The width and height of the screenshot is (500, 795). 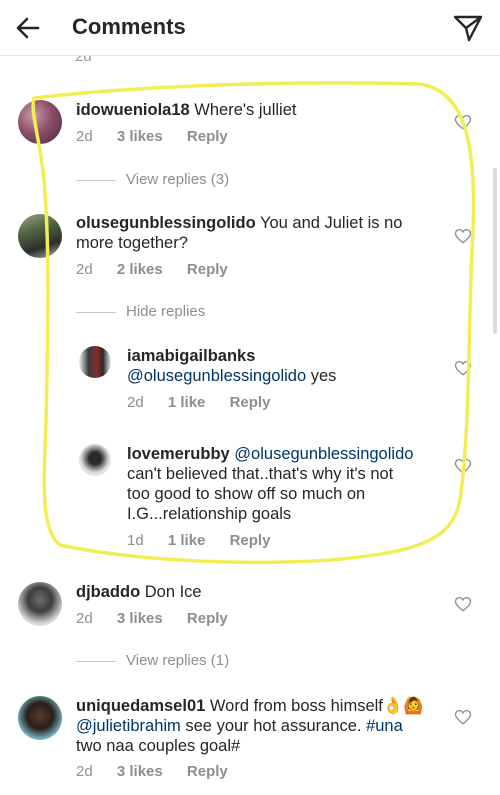 What do you see at coordinates (140, 311) in the screenshot?
I see `hide-replies-button: Hide replies` at bounding box center [140, 311].